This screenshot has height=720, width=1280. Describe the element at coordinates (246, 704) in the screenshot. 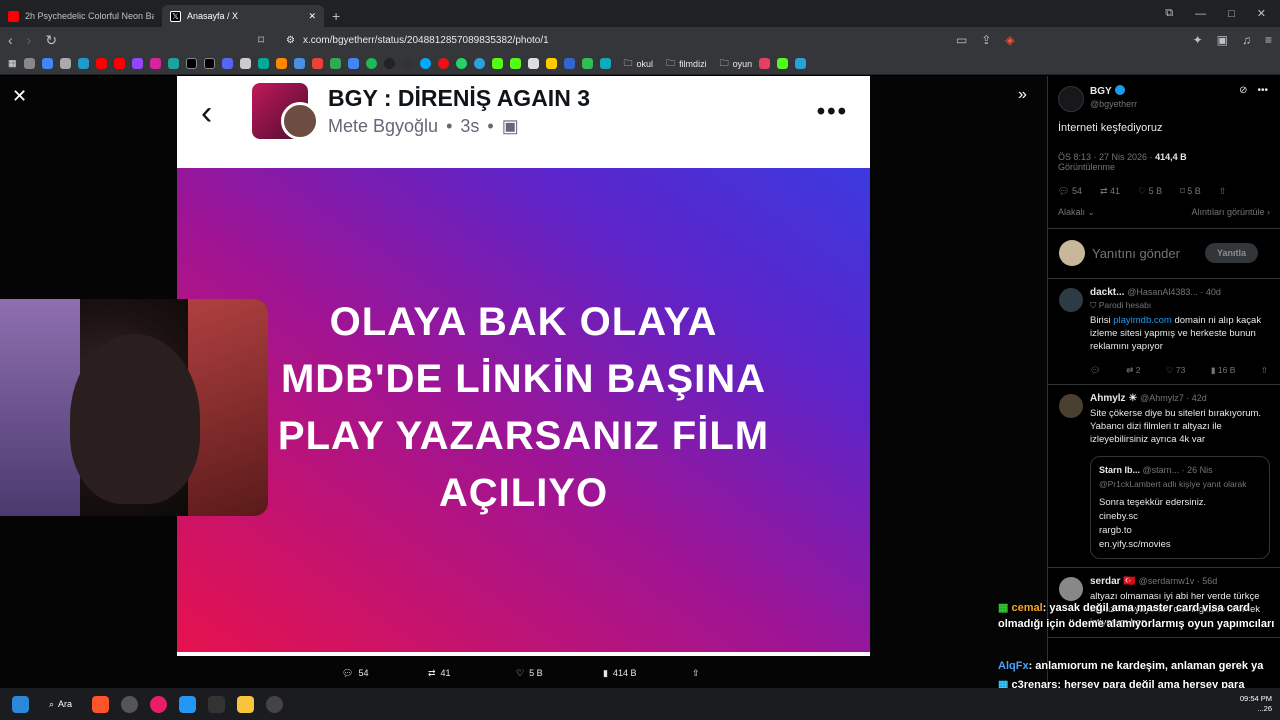

I see `file-explorer-icon` at that location.